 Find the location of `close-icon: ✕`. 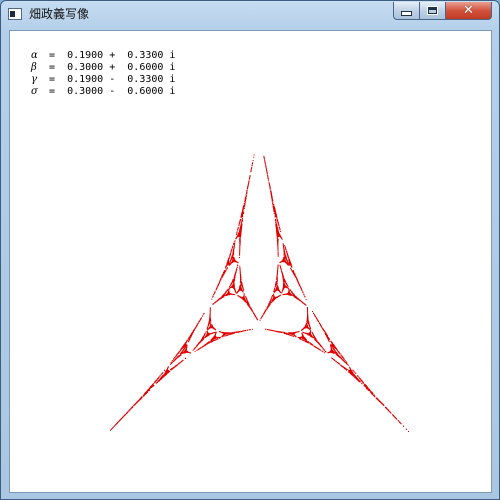

close-icon: ✕ is located at coordinates (468, 10).